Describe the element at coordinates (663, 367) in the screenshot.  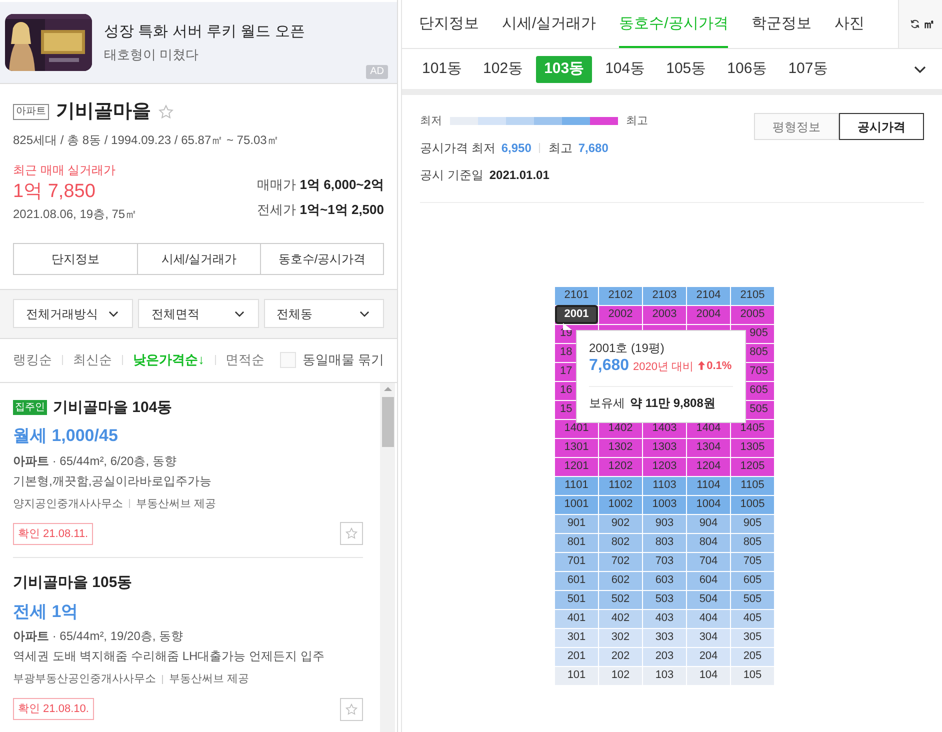
I see `tooltip-change-label: 2020년 대비` at that location.